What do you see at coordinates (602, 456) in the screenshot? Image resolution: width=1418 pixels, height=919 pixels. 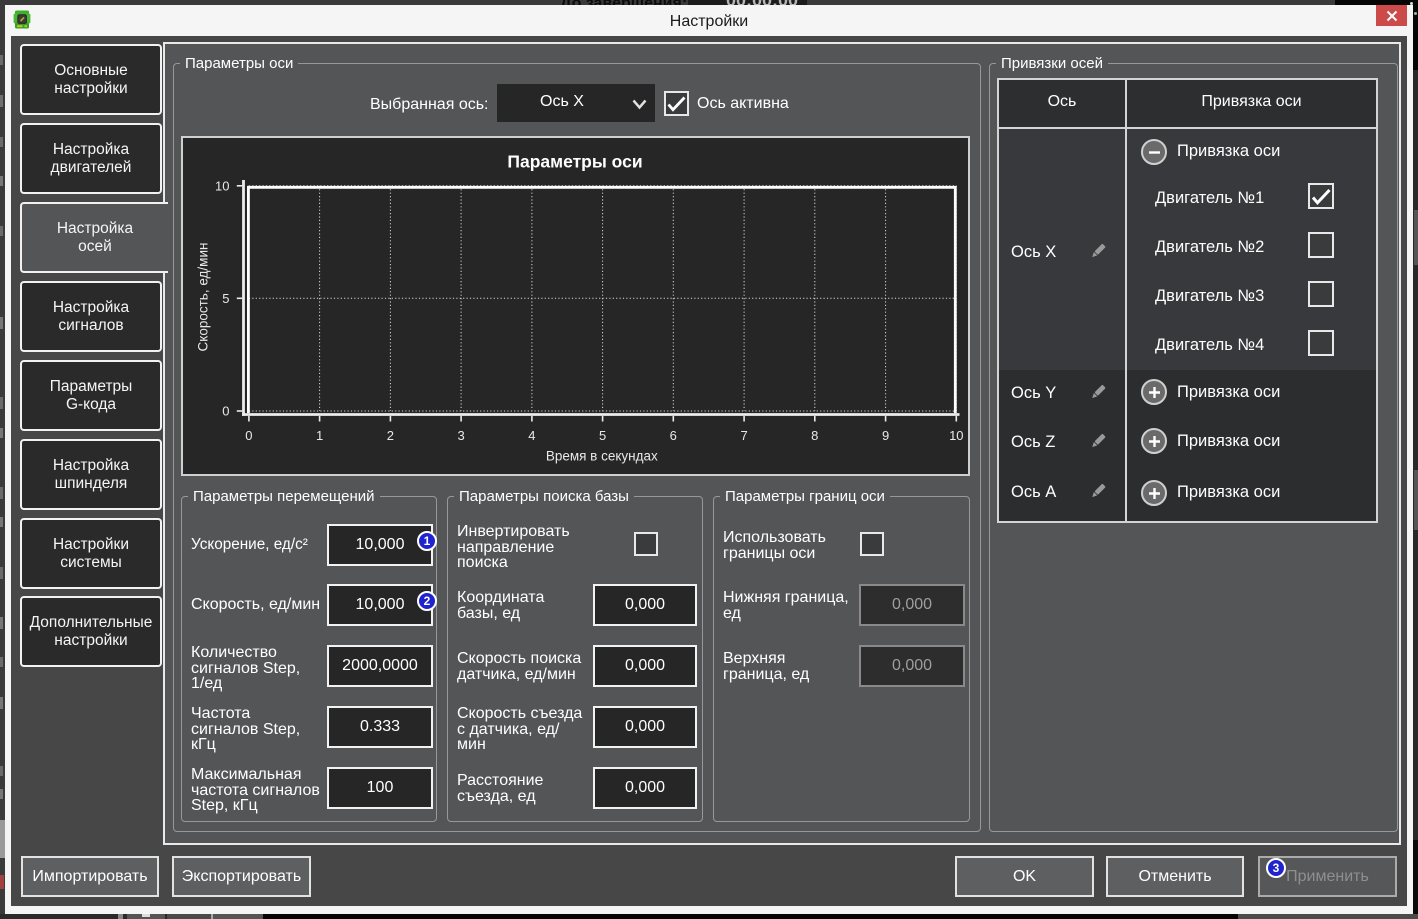 I see `svg-text: Время в секундах` at bounding box center [602, 456].